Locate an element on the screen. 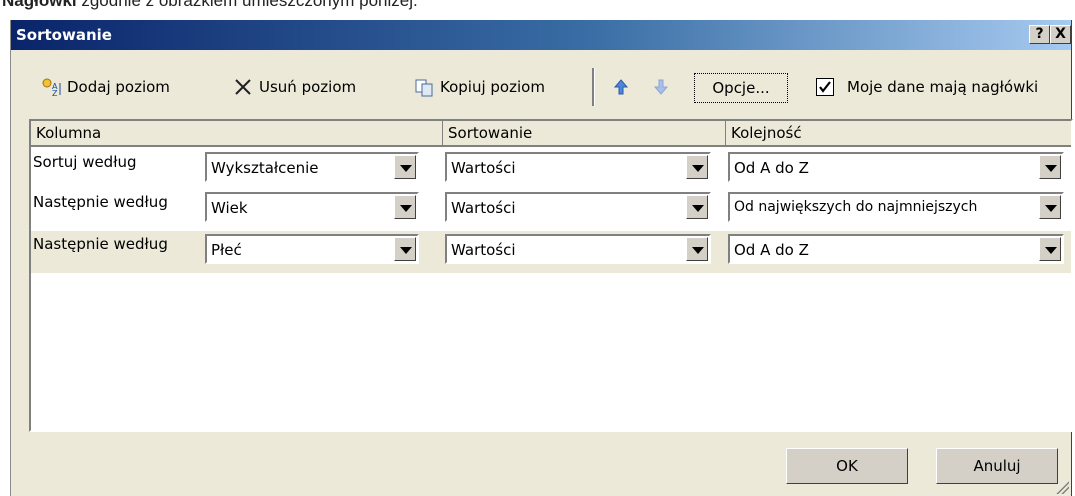  column-dropdown: Wiek is located at coordinates (312, 207).